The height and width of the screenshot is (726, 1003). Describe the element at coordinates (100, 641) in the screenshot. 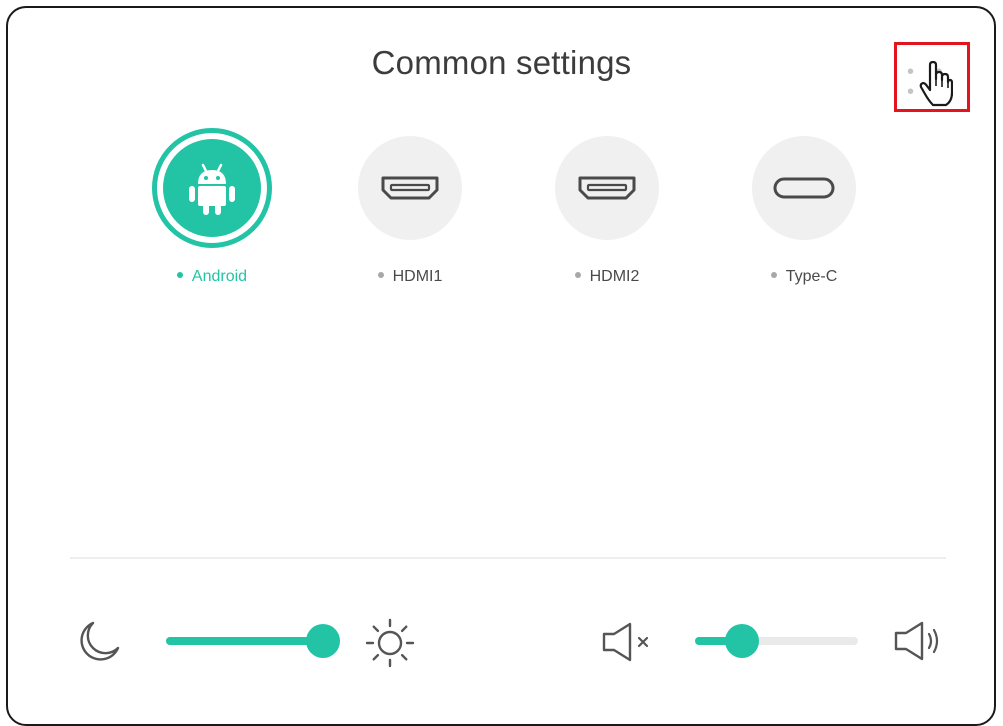

I see `moon-icon` at that location.